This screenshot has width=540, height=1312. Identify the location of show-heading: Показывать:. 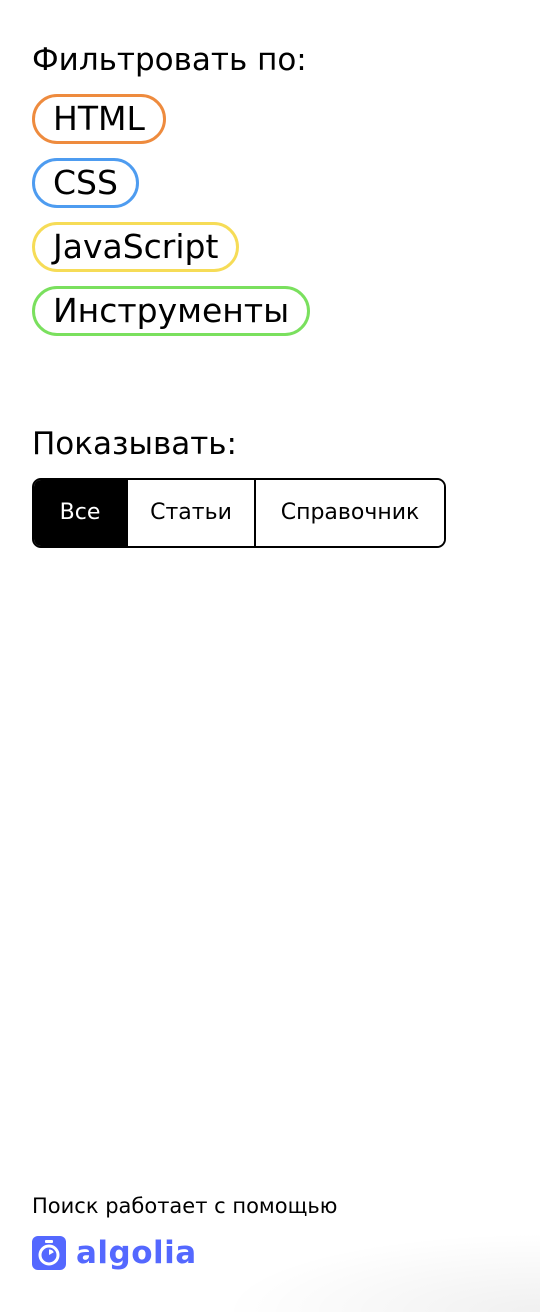
(134, 444).